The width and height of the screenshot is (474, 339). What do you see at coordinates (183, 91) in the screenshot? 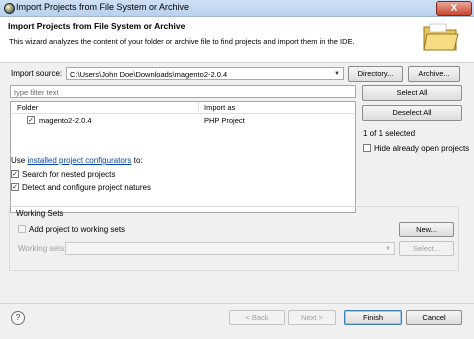
I see `filter-input: type filter text` at bounding box center [183, 91].